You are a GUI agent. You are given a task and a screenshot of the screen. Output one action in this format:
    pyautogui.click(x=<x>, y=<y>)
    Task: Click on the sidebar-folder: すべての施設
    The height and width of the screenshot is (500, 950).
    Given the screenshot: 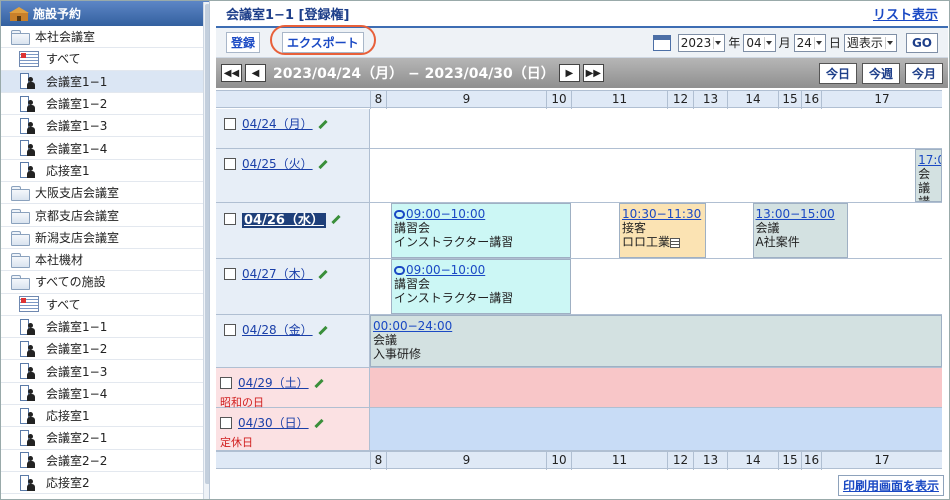 What is the action you would take?
    pyautogui.click(x=105, y=282)
    